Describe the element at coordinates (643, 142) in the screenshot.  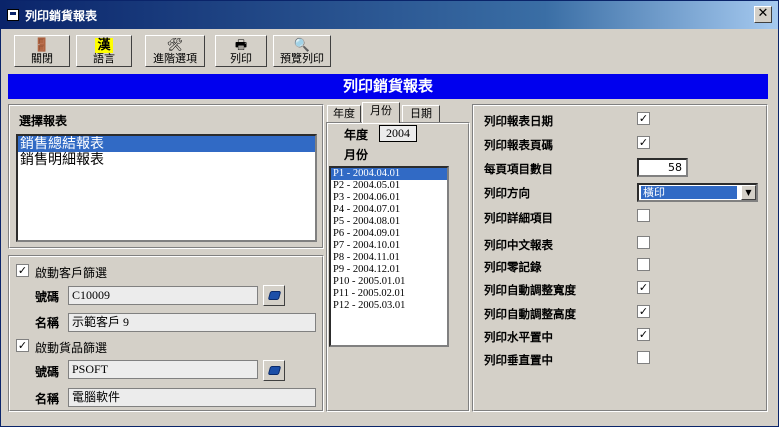
I see `print-page-no-checkbox: ✓` at that location.